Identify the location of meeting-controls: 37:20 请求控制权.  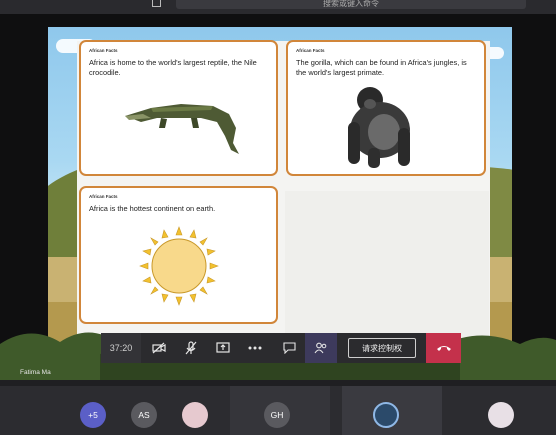
(281, 348).